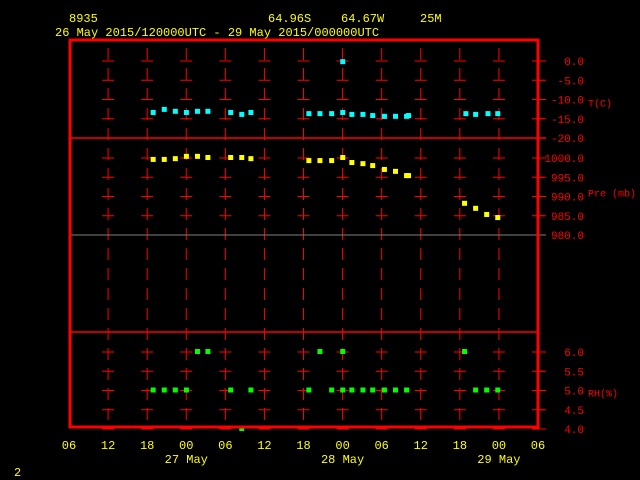  Describe the element at coordinates (567, 121) in the screenshot. I see `temperature-tick-label: -15.0` at that location.